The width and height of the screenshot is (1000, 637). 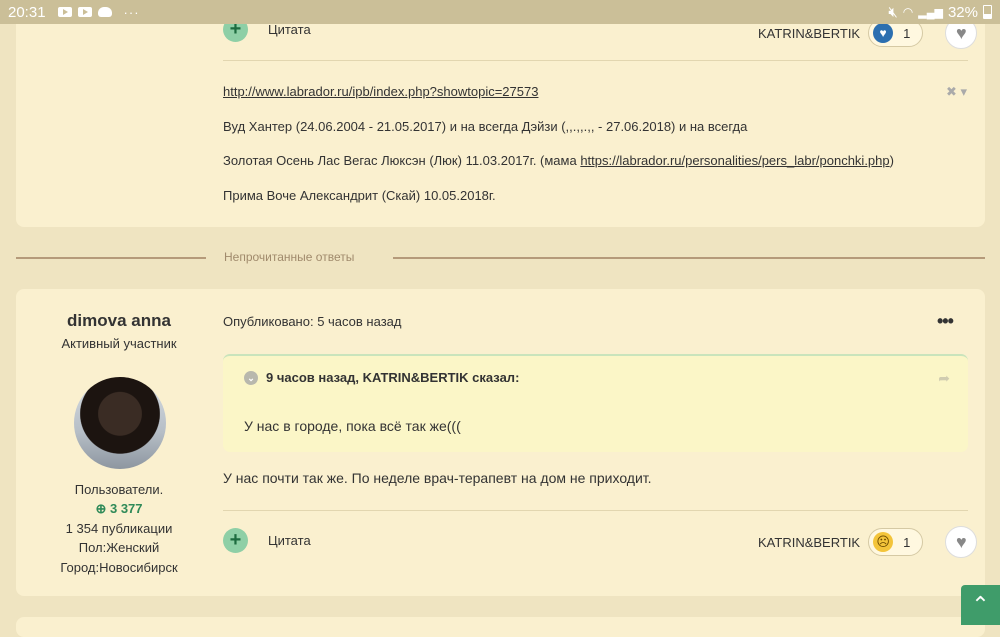 What do you see at coordinates (883, 33) in the screenshot?
I see `like-reaction-icon: ♥` at bounding box center [883, 33].